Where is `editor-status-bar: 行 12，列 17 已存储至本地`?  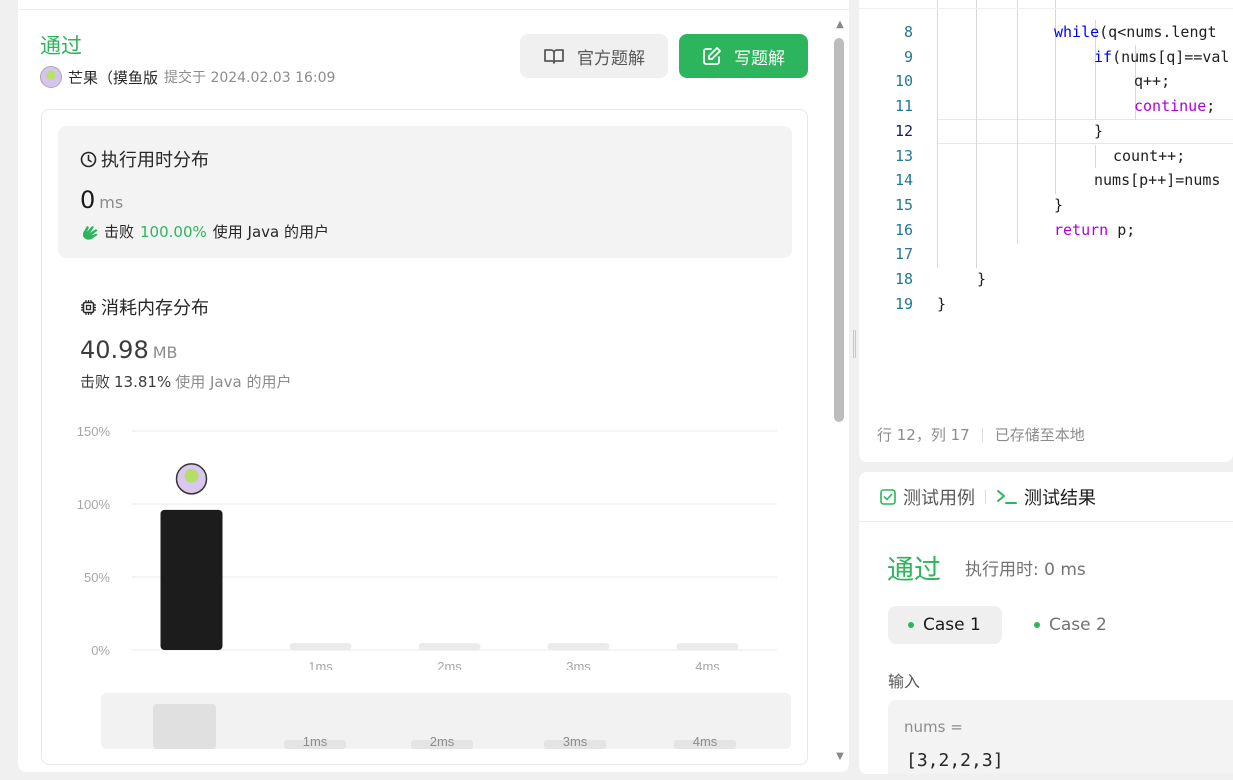 editor-status-bar: 行 12，列 17 已存储至本地 is located at coordinates (981, 434).